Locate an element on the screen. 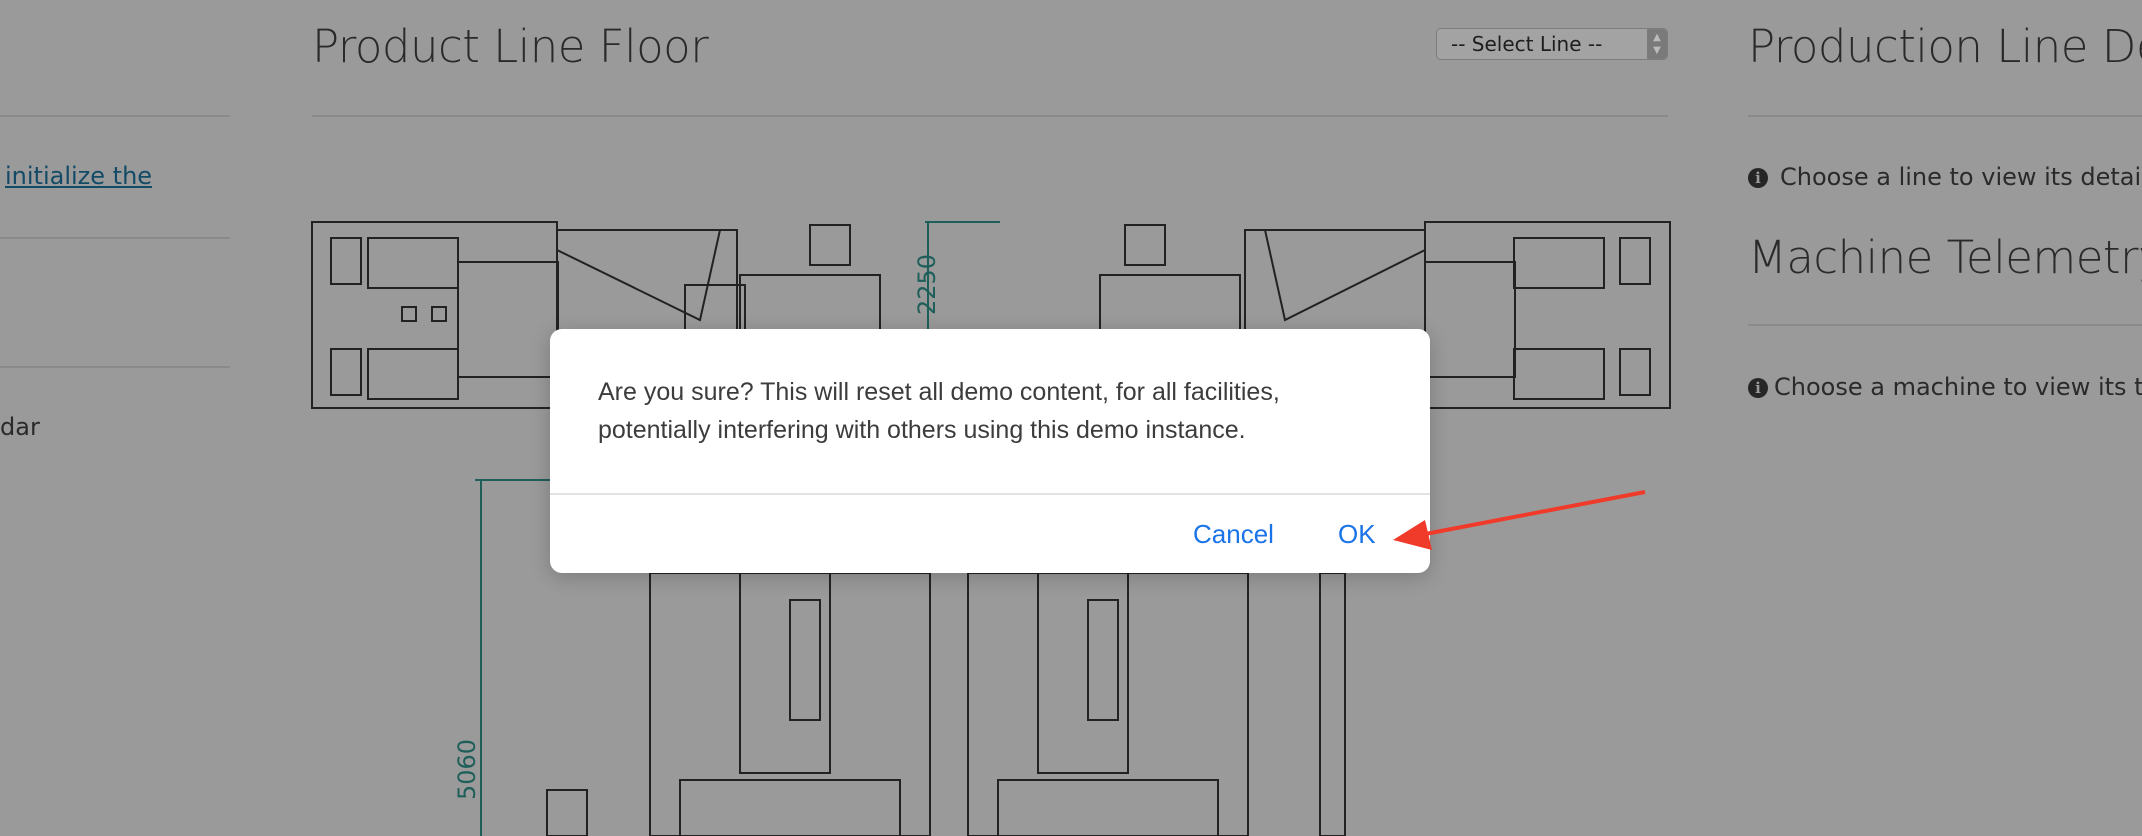  annotation-arrow-icon is located at coordinates (1519, 520).